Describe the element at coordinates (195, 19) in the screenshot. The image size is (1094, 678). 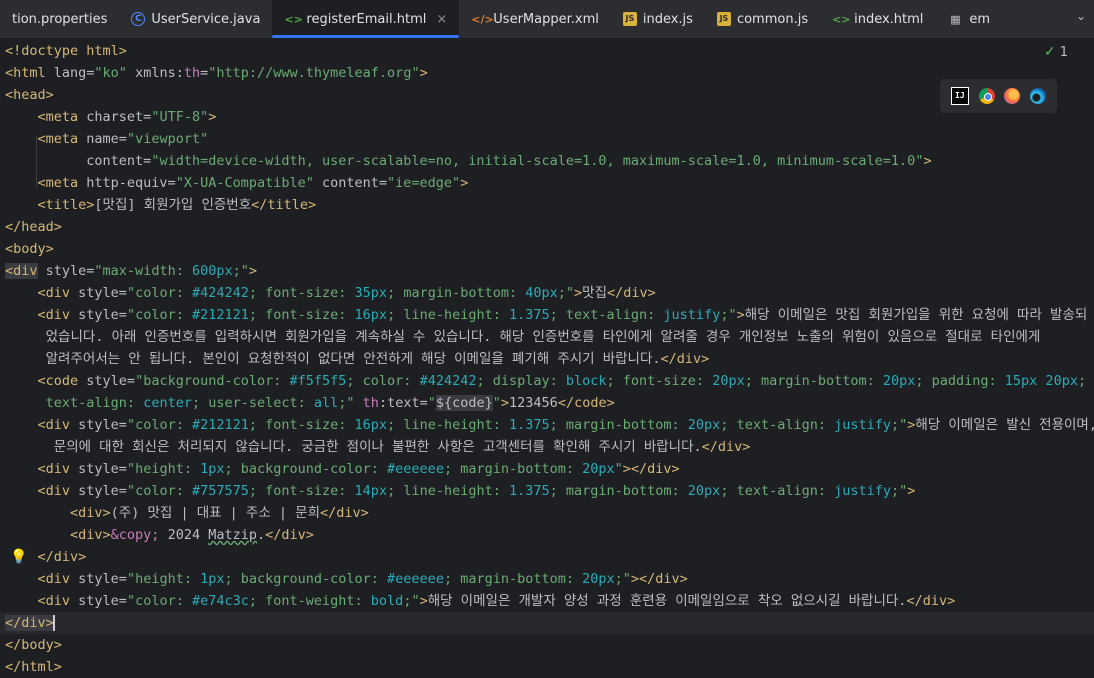
I see `tab-userservice-java: C UserService.java` at that location.